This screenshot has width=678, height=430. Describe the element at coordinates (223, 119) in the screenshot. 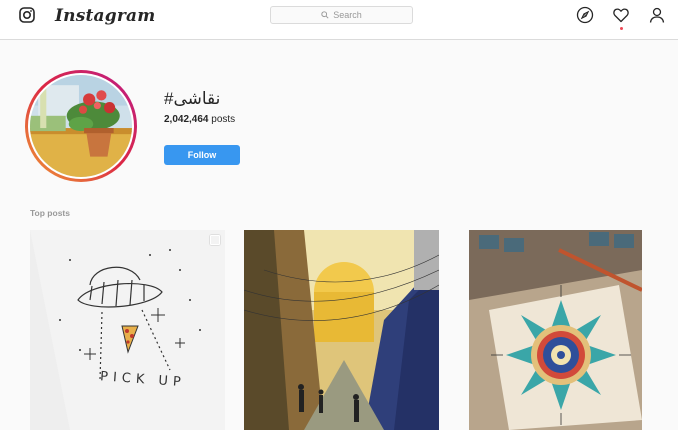

I see `post-count-suffix: posts` at that location.